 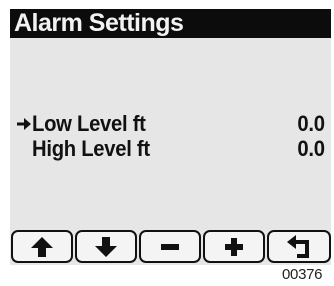 I want to click on screen-title: Alarm Settings, so click(x=170, y=23).